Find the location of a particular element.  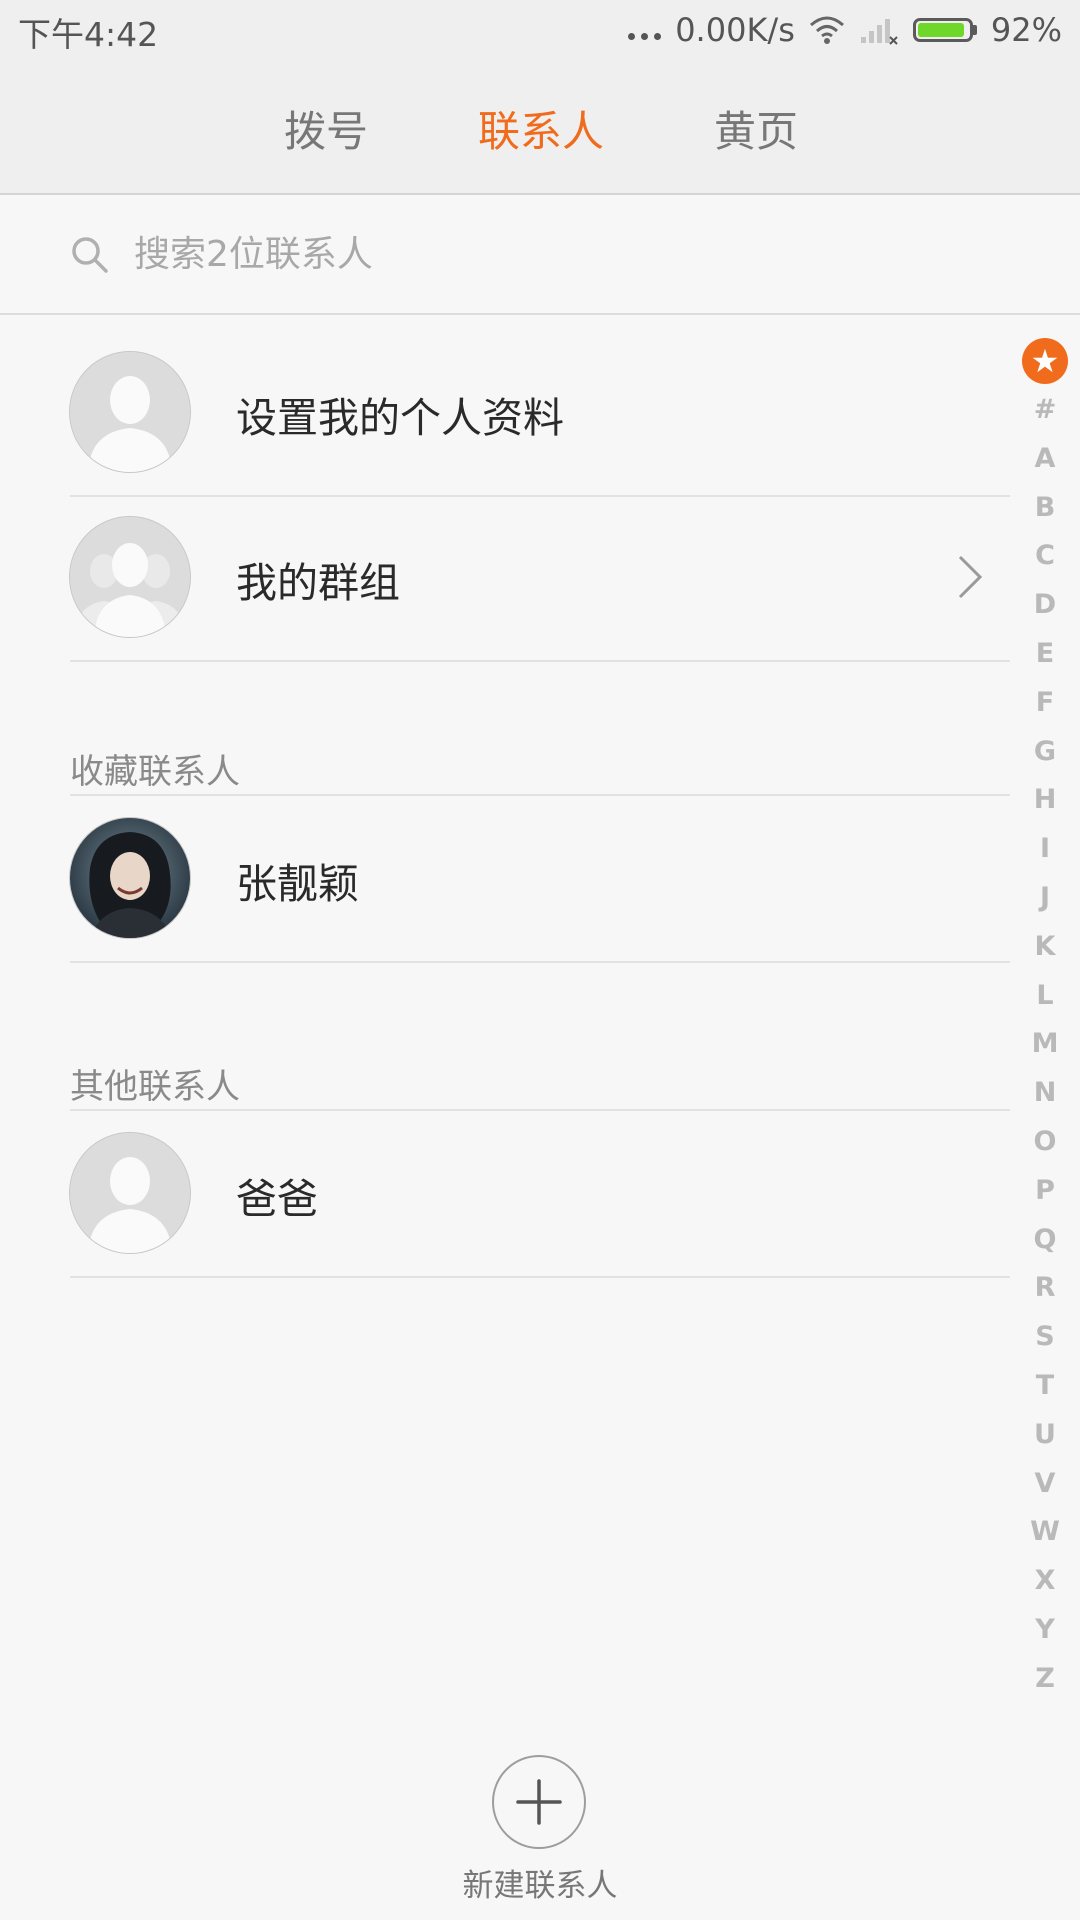

index-letter: J is located at coordinates (1045, 898).